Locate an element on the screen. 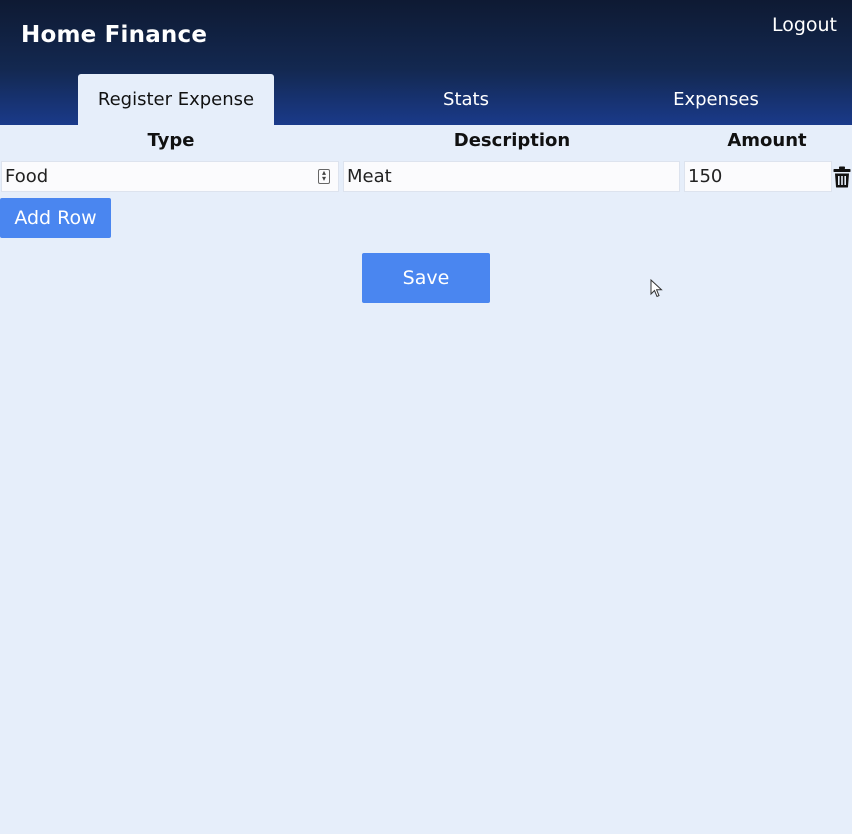  select-arrows-icon: ▴ ▾ is located at coordinates (324, 176).